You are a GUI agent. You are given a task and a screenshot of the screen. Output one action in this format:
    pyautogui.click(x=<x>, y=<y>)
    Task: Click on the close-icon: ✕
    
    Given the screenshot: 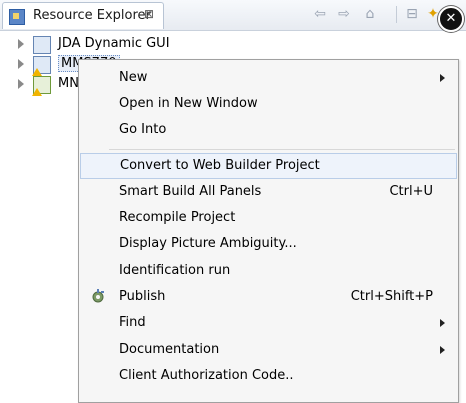 What is the action you would take?
    pyautogui.click(x=451, y=19)
    